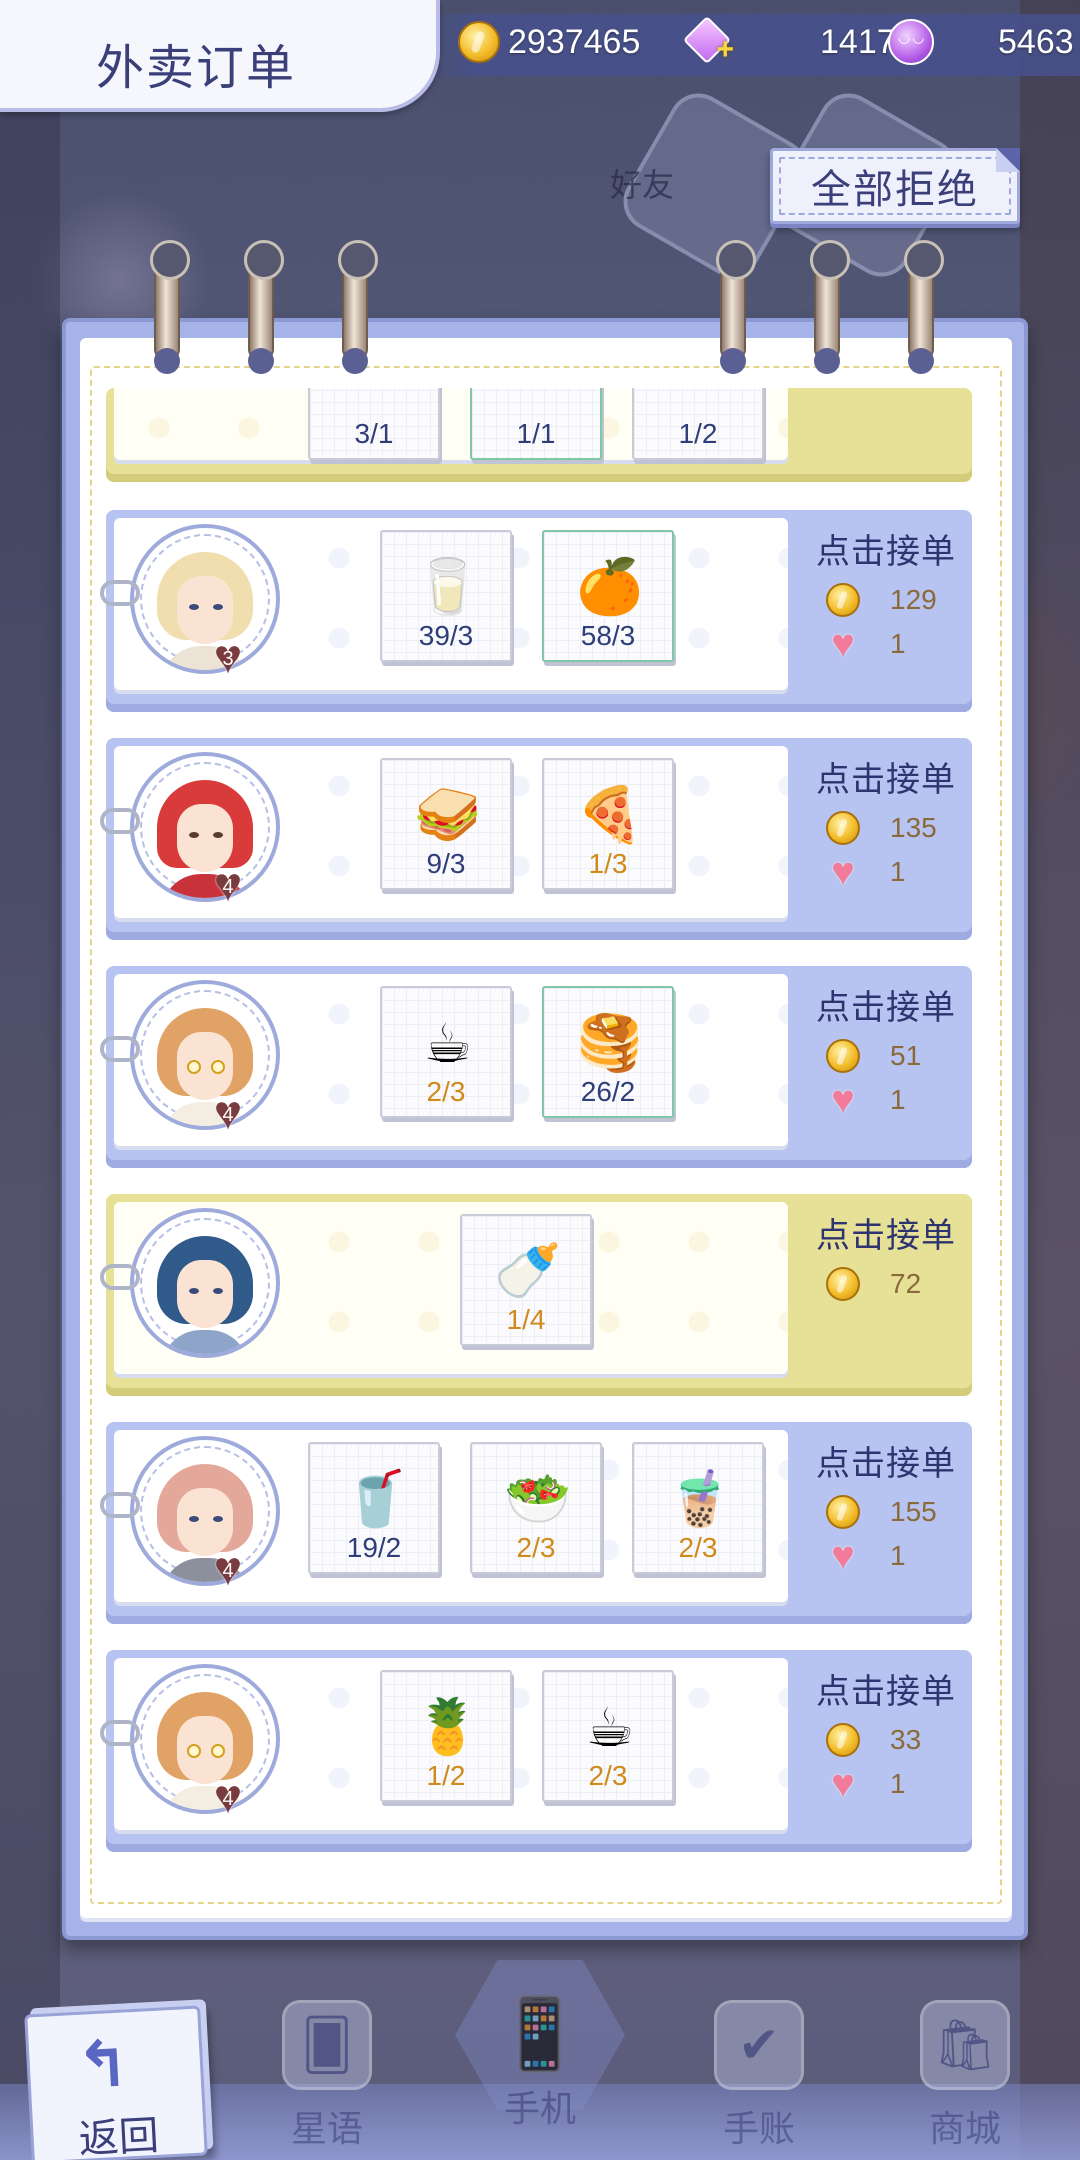 The width and height of the screenshot is (1080, 2160). I want to click on nav-item-shop: 🛍 商城, so click(965, 2075).